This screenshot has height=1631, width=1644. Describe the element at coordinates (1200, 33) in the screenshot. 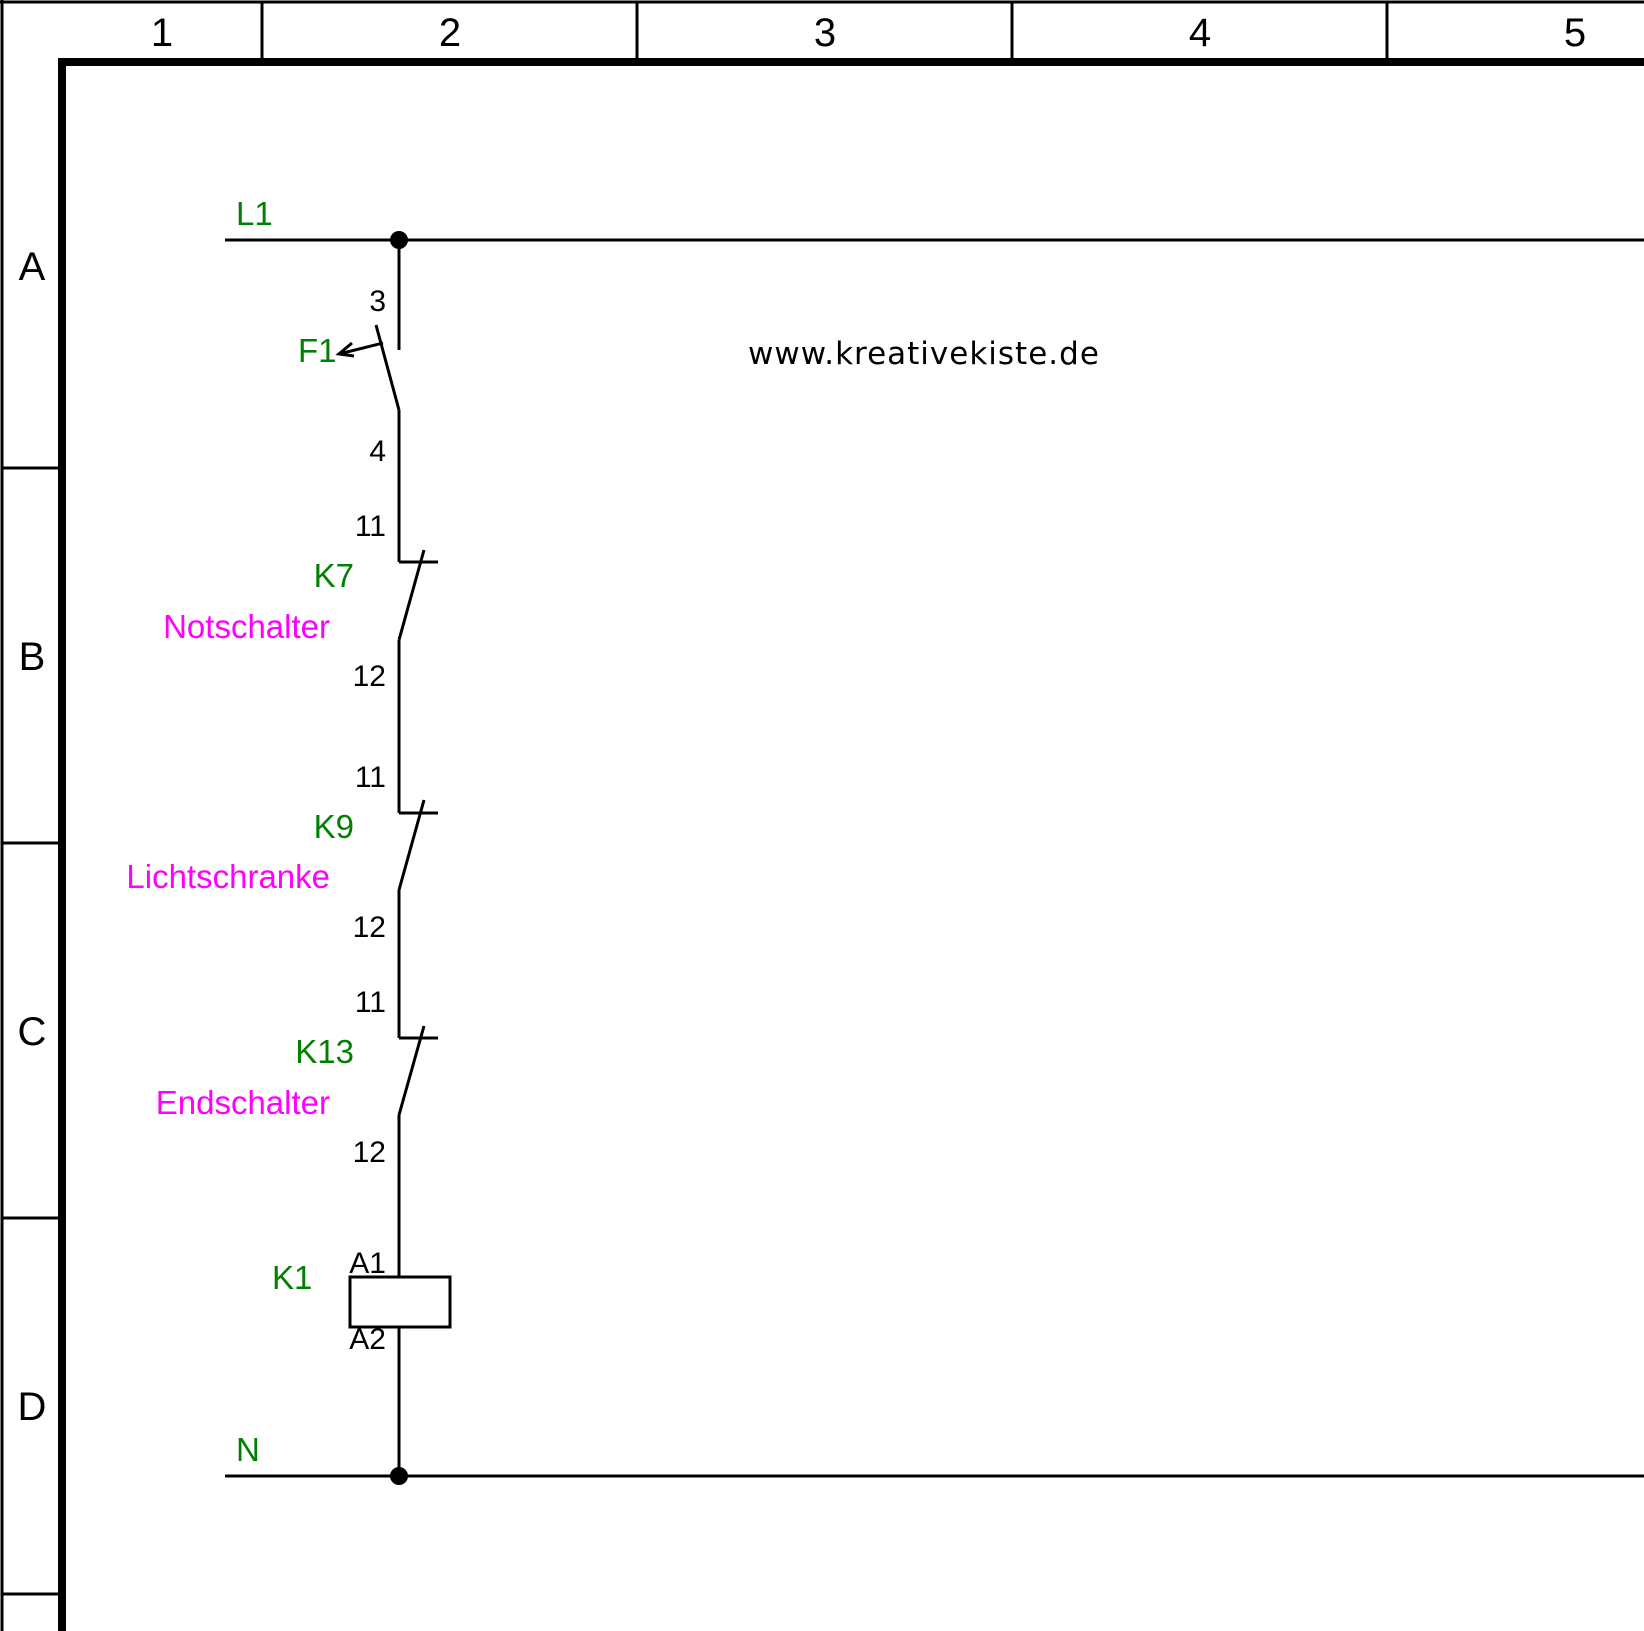

I see `column-label-4: 4` at that location.